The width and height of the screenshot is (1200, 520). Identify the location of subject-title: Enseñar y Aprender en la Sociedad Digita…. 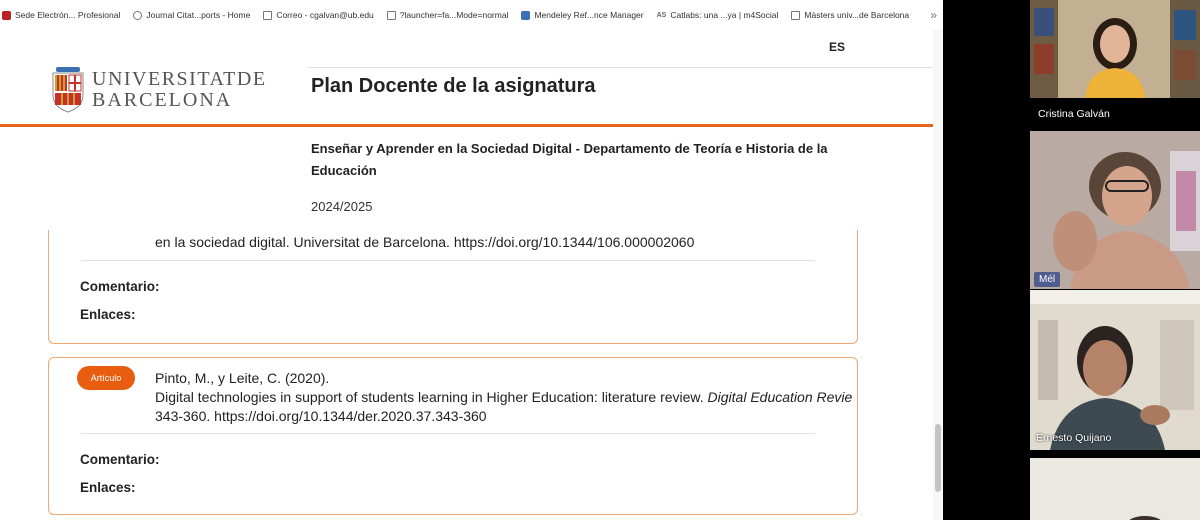
(569, 159).